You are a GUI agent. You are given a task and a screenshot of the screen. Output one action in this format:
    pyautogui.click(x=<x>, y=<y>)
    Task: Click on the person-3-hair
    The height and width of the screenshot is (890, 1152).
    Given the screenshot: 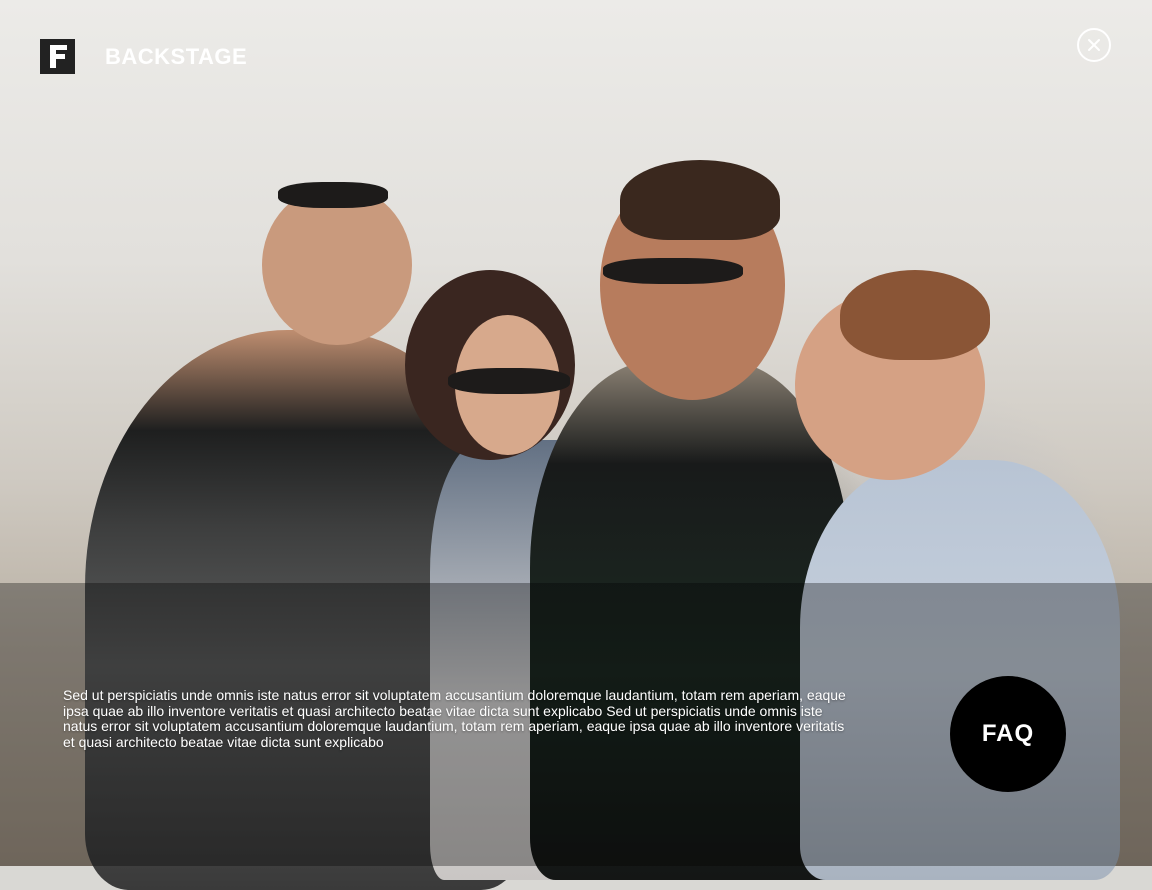 What is the action you would take?
    pyautogui.click(x=700, y=200)
    